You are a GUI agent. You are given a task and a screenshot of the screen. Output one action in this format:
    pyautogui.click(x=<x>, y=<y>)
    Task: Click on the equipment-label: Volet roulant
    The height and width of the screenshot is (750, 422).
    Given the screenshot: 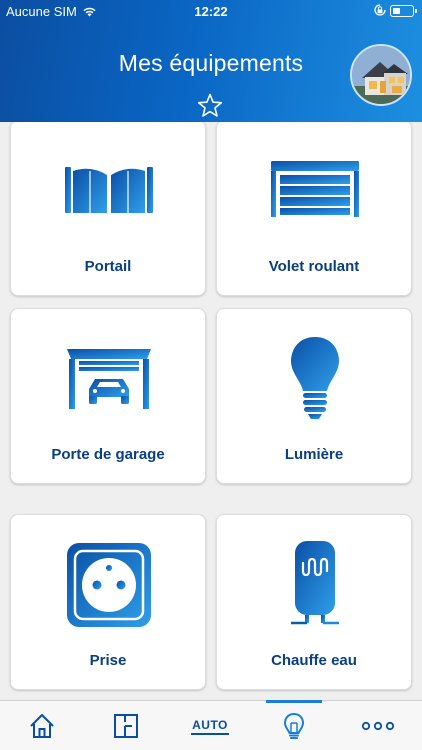 What is the action you would take?
    pyautogui.click(x=314, y=266)
    